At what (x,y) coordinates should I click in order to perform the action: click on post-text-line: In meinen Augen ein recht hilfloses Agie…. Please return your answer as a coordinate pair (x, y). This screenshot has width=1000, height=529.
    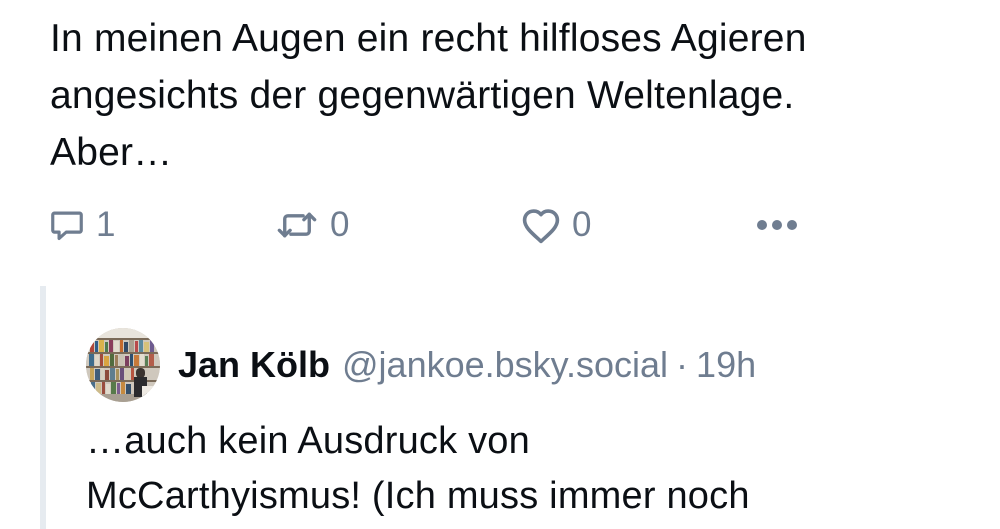
    Looking at the image, I should click on (428, 38).